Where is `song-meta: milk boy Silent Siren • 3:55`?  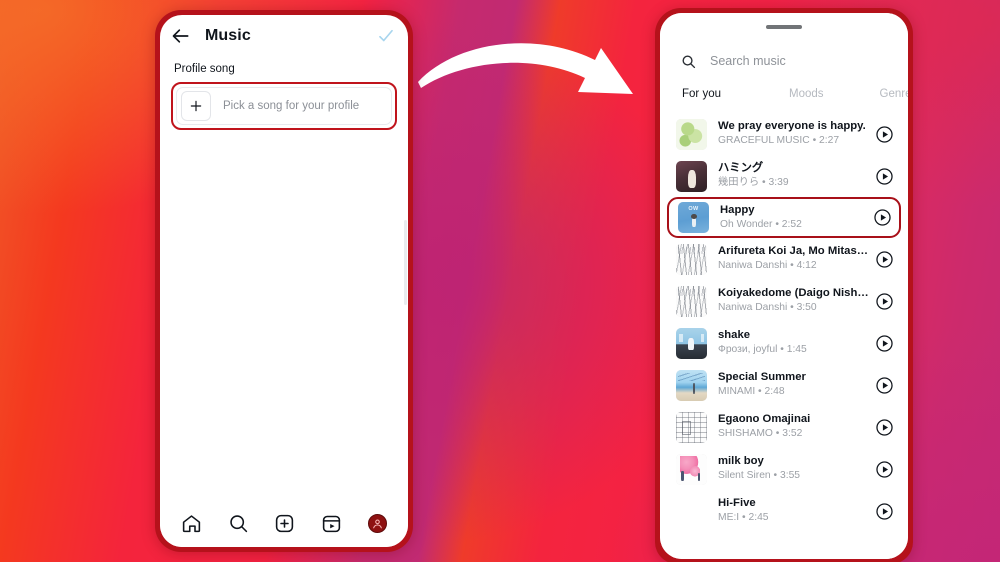 song-meta: milk boy Silent Siren • 3:55 is located at coordinates (793, 469).